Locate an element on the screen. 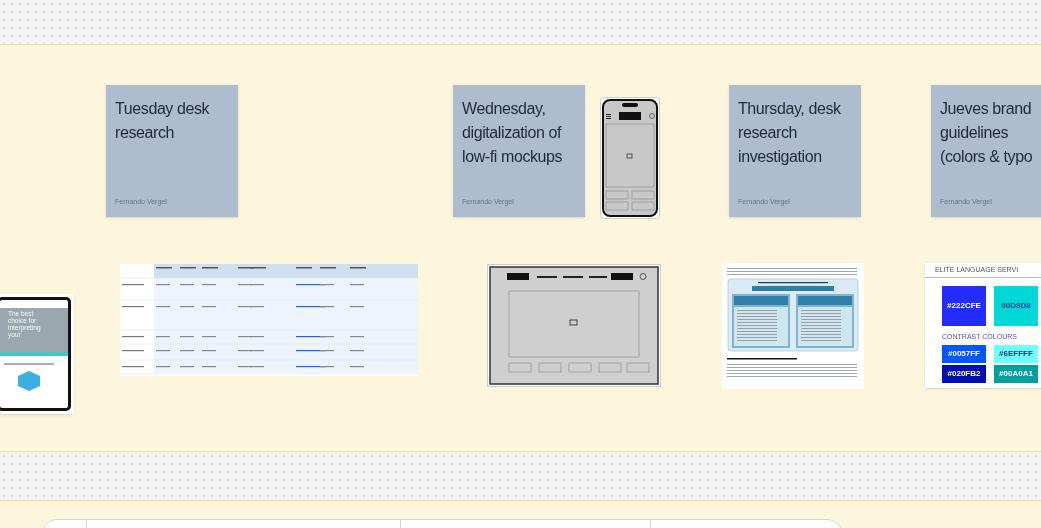 The height and width of the screenshot is (528, 1041). desktop-wireframe-drawing is located at coordinates (574, 325).